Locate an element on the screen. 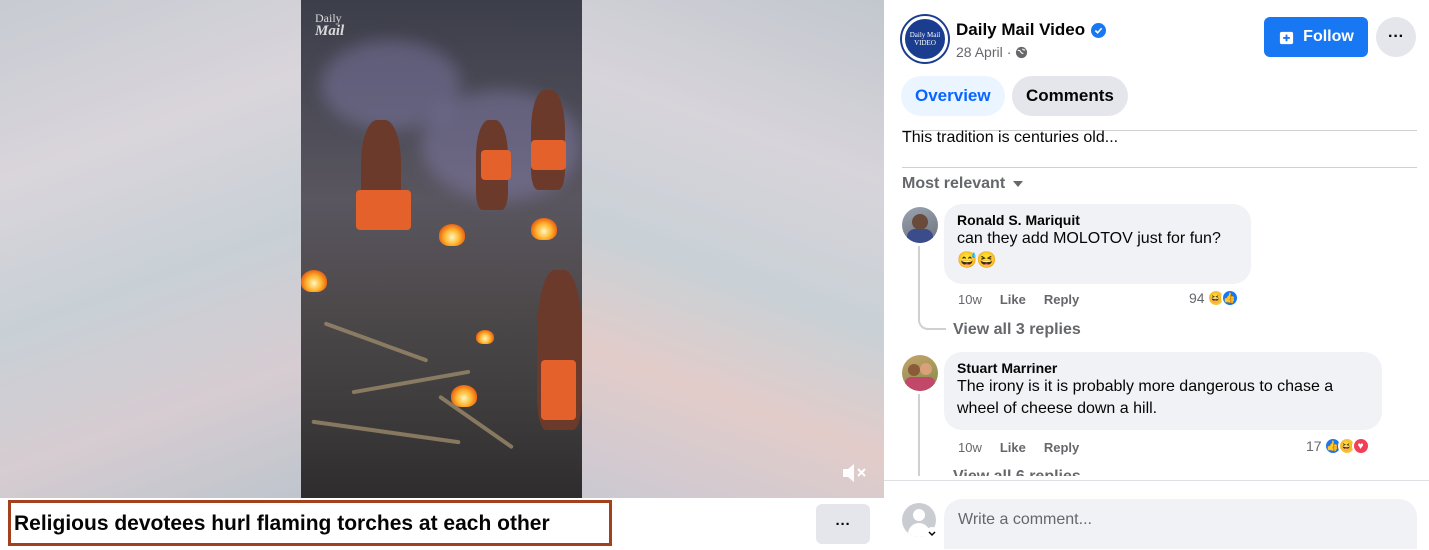 The width and height of the screenshot is (1429, 550). comment-author: Ronald S. Mariquit is located at coordinates (1097, 220).